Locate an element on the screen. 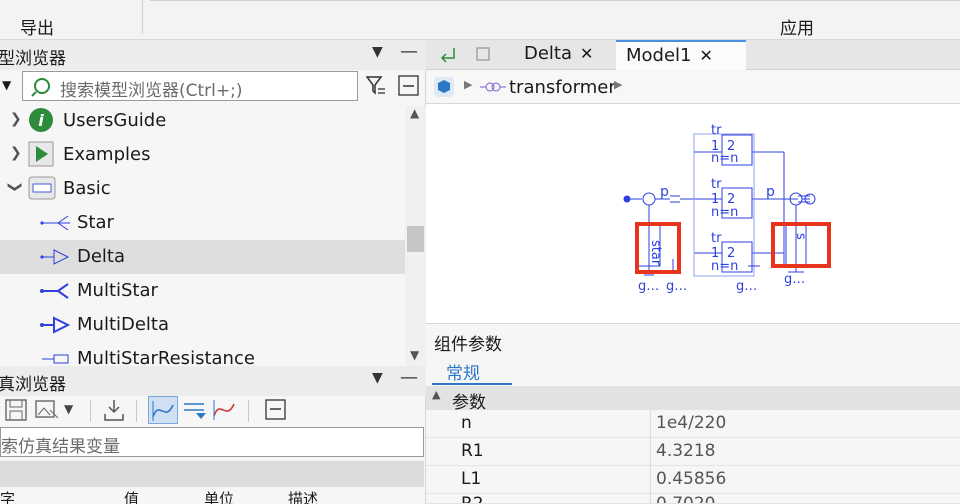 This screenshot has height=504, width=960. scroll-up-icon: ▲ is located at coordinates (414, 113).